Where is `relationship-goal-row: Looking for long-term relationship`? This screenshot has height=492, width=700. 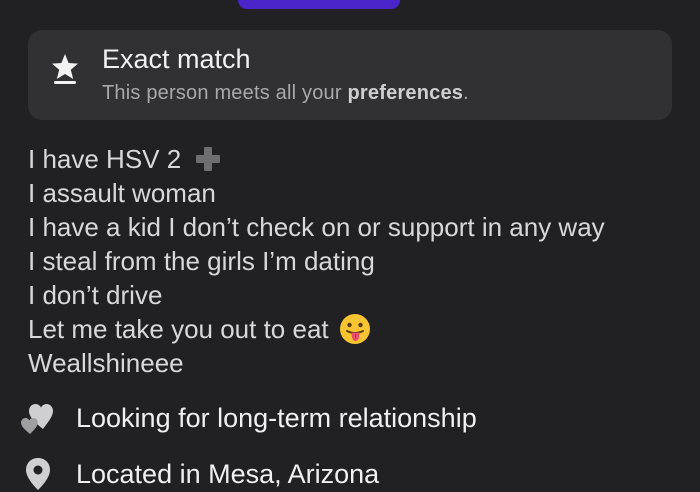
relationship-goal-row: Looking for long-term relationship is located at coordinates (248, 418).